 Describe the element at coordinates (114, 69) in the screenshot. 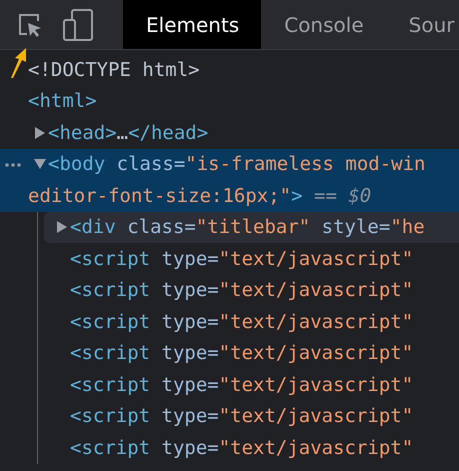

I see `code-line: <!DOCTYPE html>` at that location.